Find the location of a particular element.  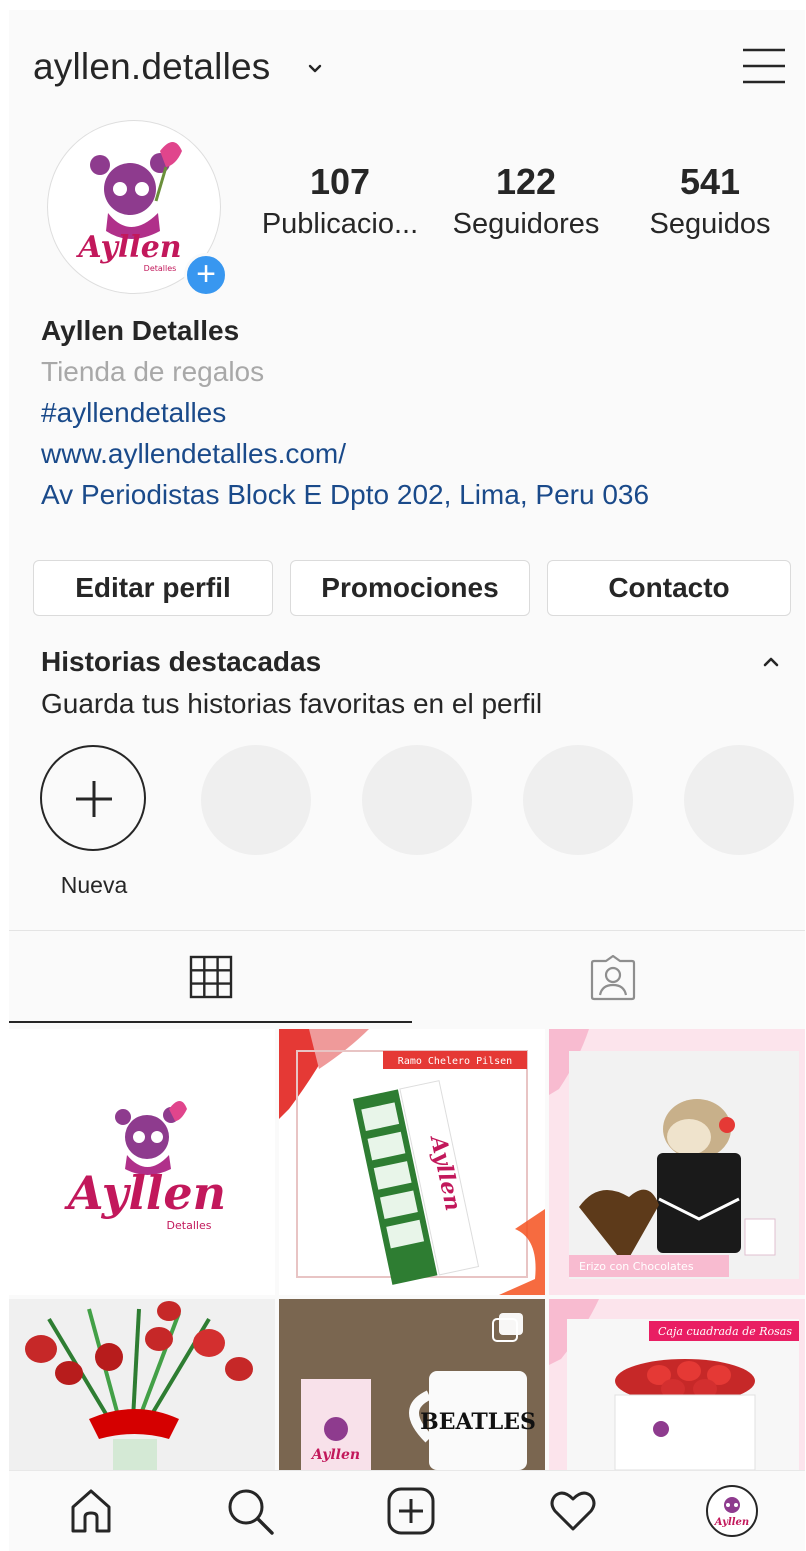

chevron-up-icon is located at coordinates (771, 662).